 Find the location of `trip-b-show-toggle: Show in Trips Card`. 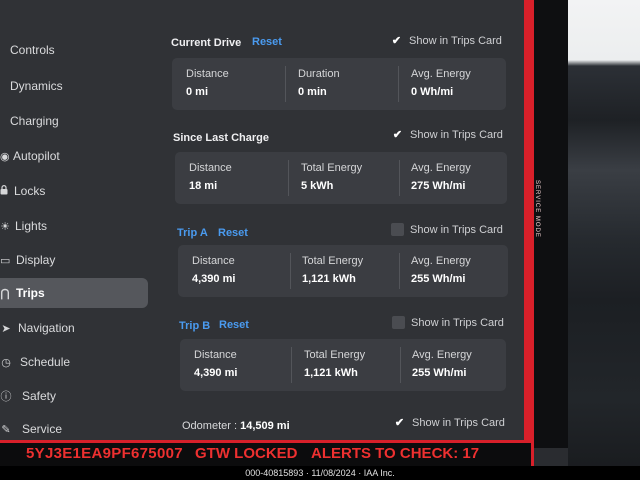

trip-b-show-toggle: Show in Trips Card is located at coordinates (448, 322).